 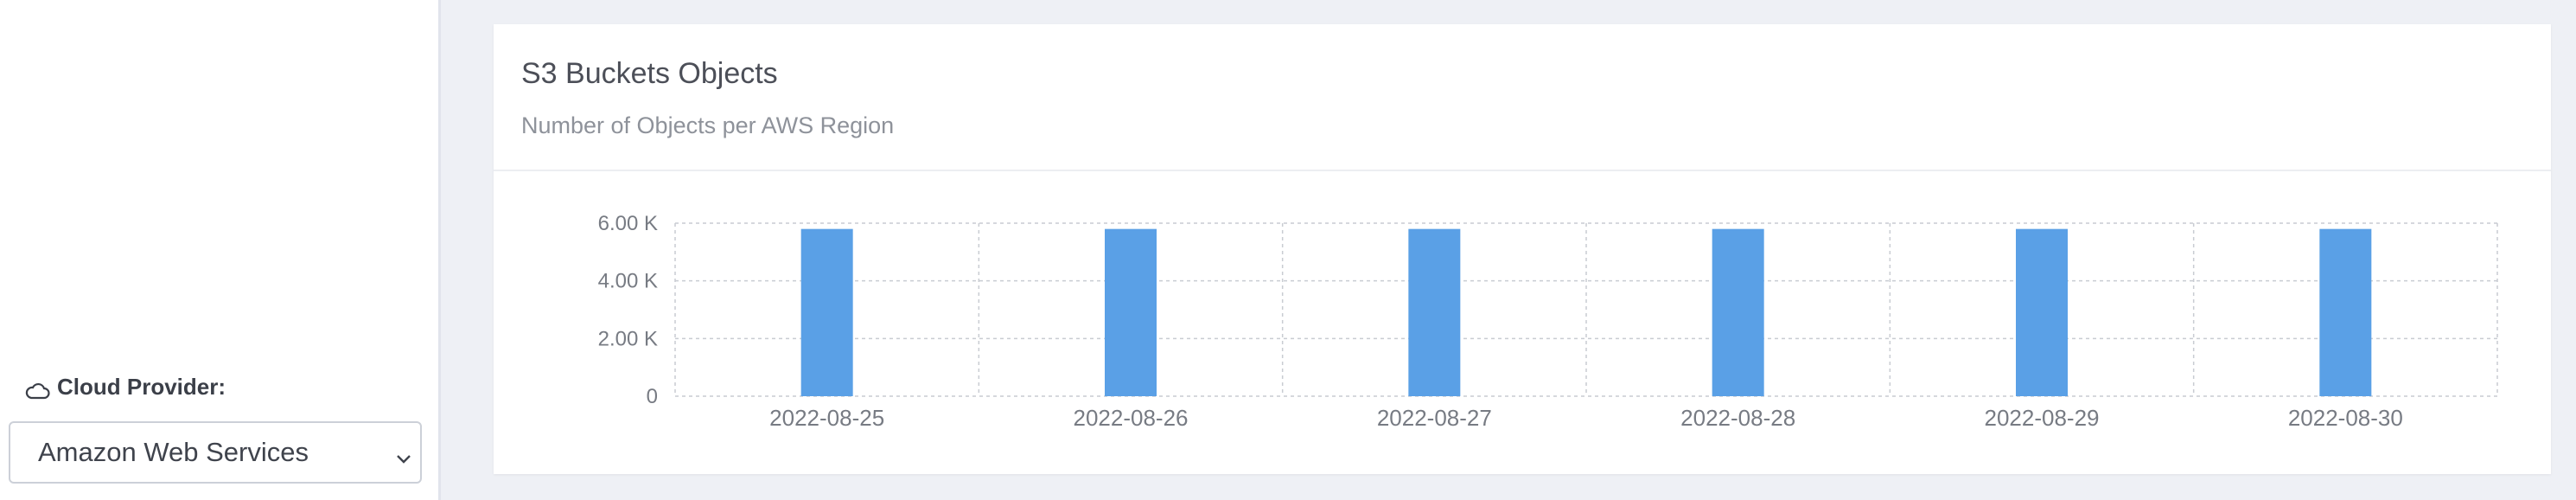 What do you see at coordinates (1434, 418) in the screenshot?
I see `x-tick-label: 2022-08-27` at bounding box center [1434, 418].